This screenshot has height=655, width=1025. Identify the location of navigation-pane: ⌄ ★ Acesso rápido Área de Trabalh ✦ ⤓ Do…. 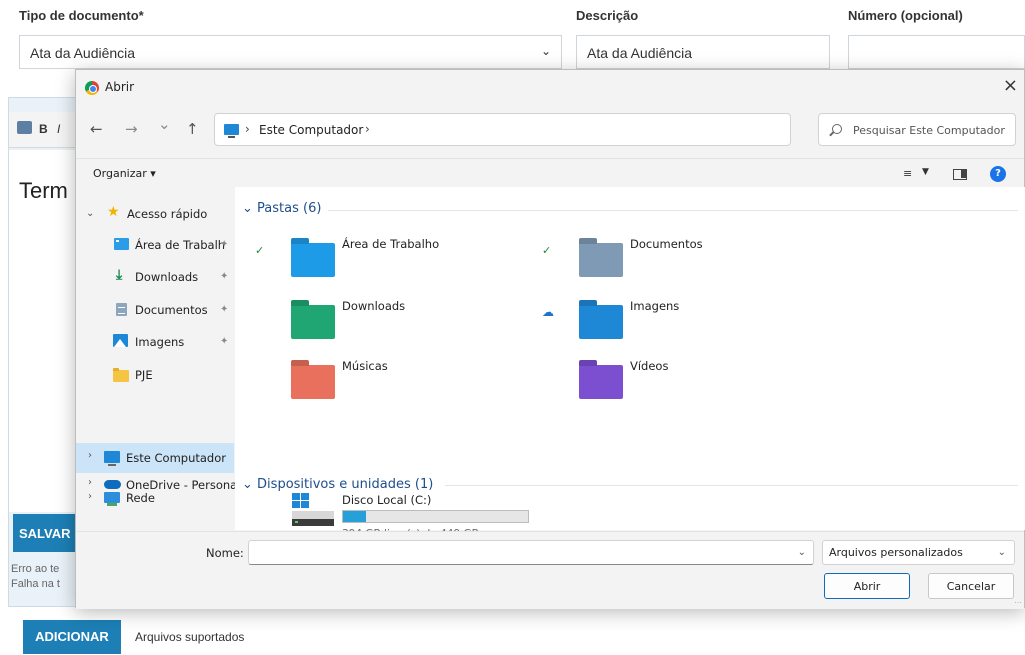
(158, 358).